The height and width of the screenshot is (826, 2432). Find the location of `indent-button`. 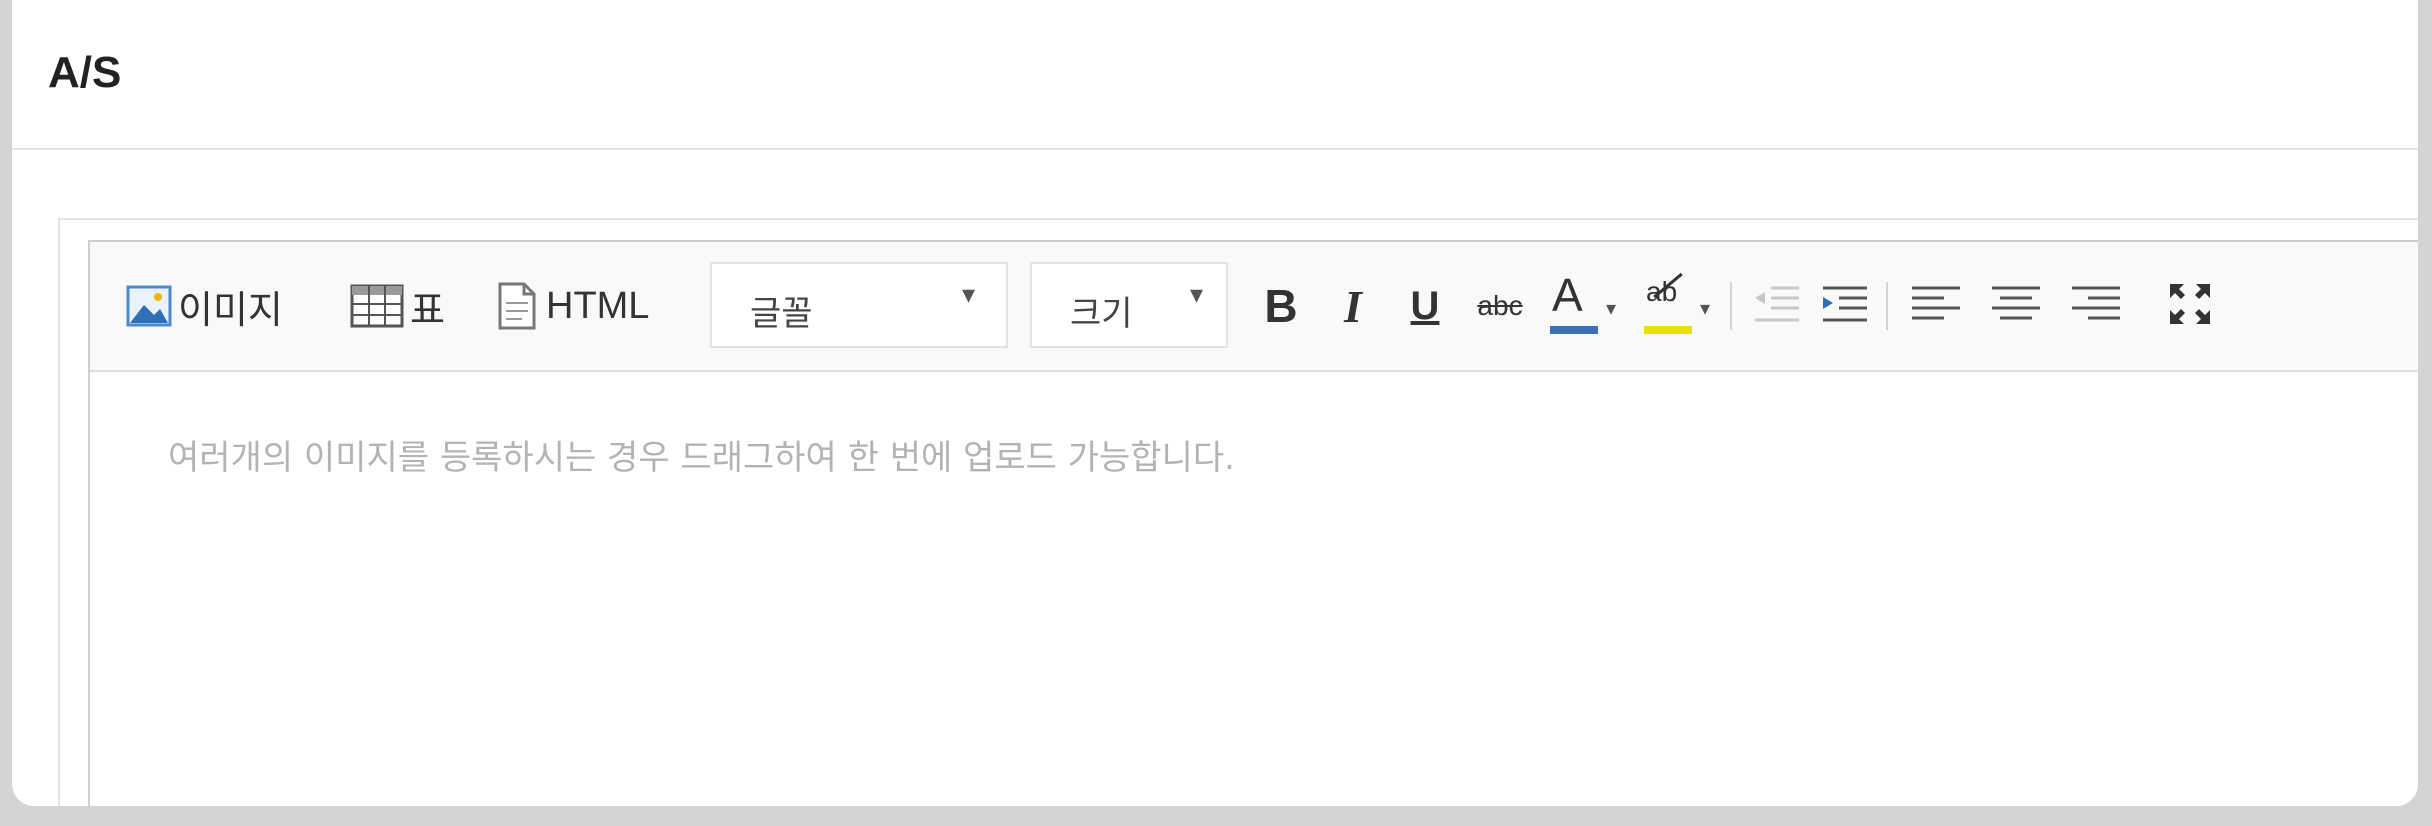

indent-button is located at coordinates (1845, 306).